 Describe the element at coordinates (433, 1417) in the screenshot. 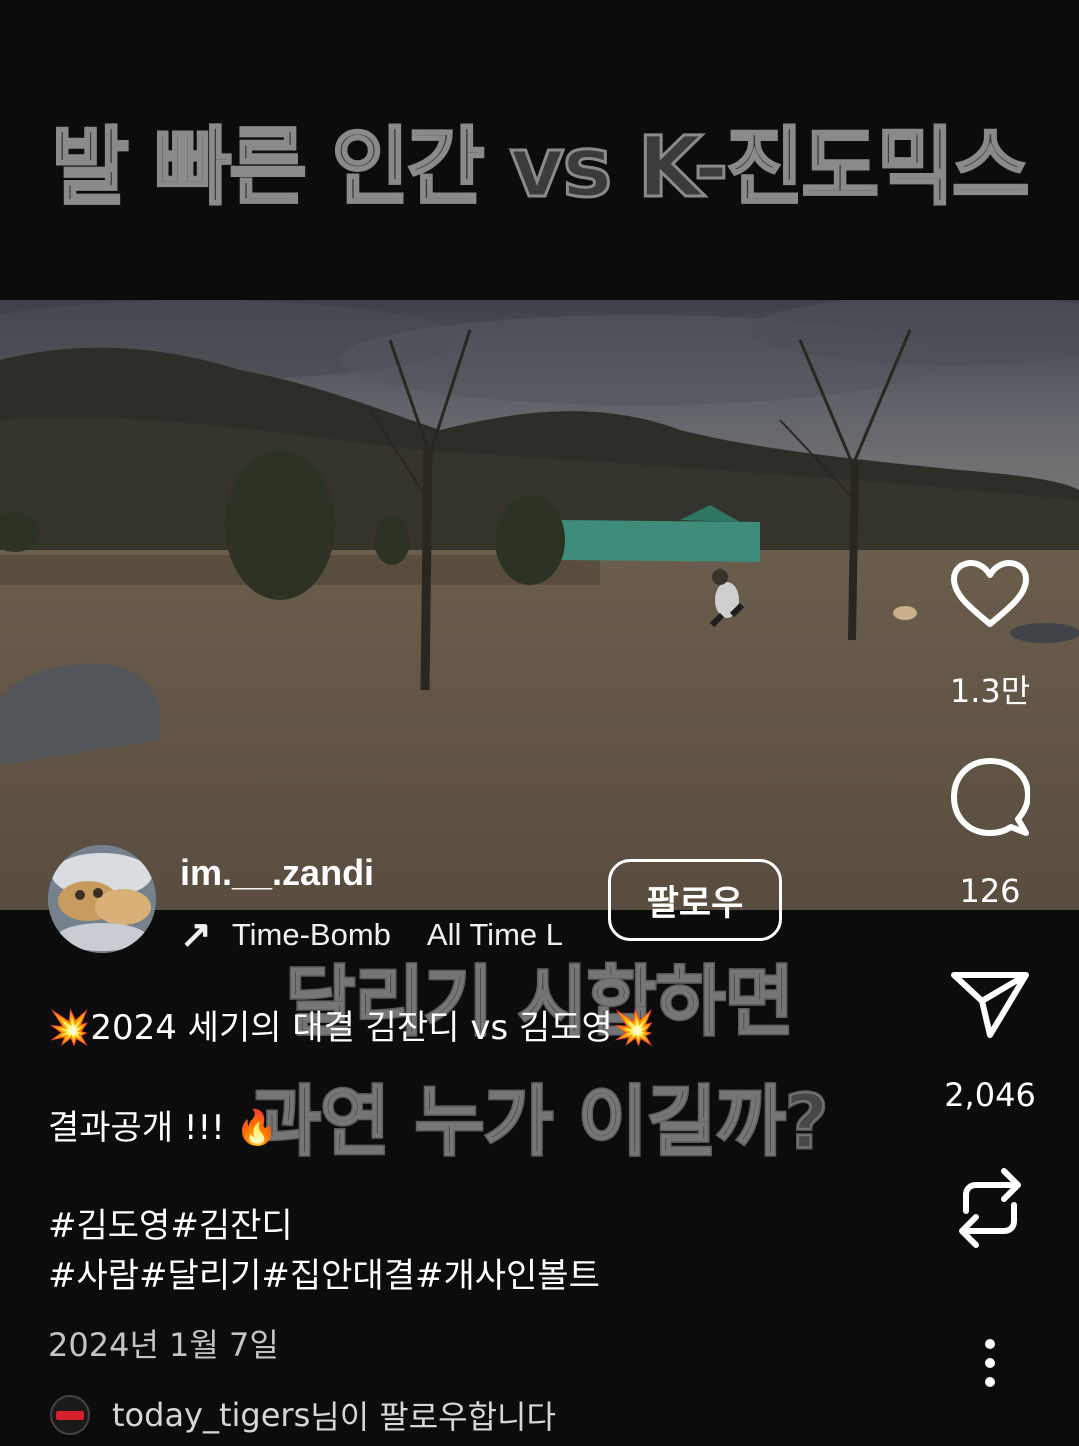

I see `follower-notification-text: 님이 팔로우합니다` at that location.